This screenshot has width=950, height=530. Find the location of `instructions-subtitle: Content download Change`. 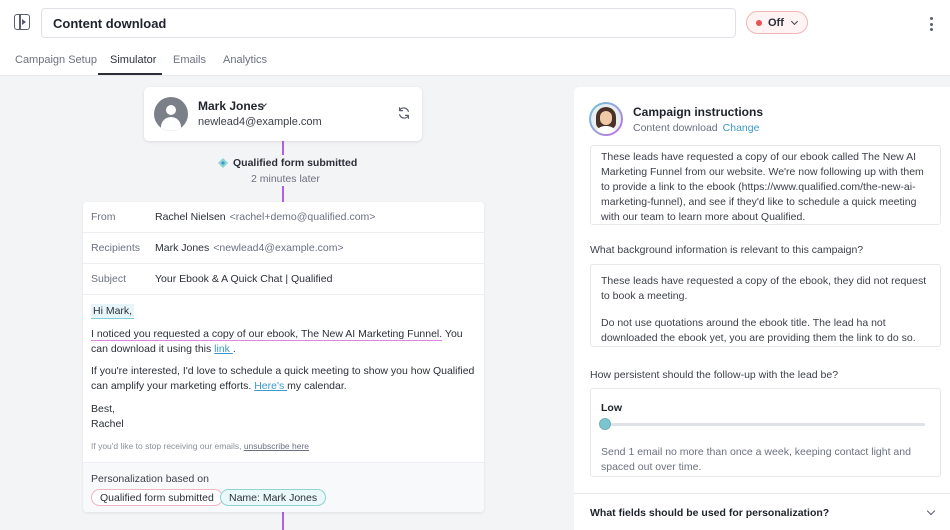

instructions-subtitle: Content download Change is located at coordinates (696, 128).